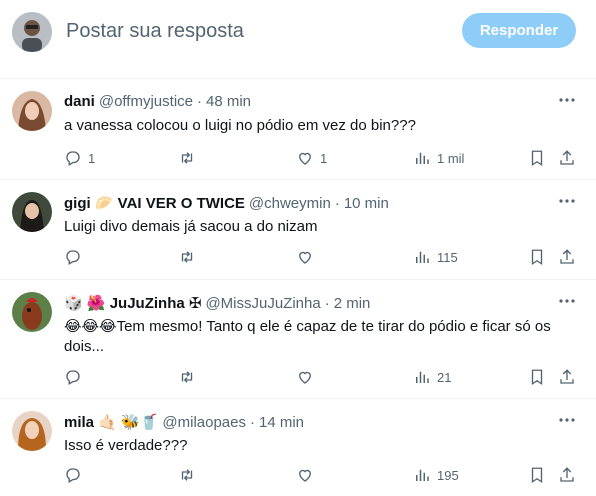  I want to click on timestamp: 48 min, so click(228, 101).